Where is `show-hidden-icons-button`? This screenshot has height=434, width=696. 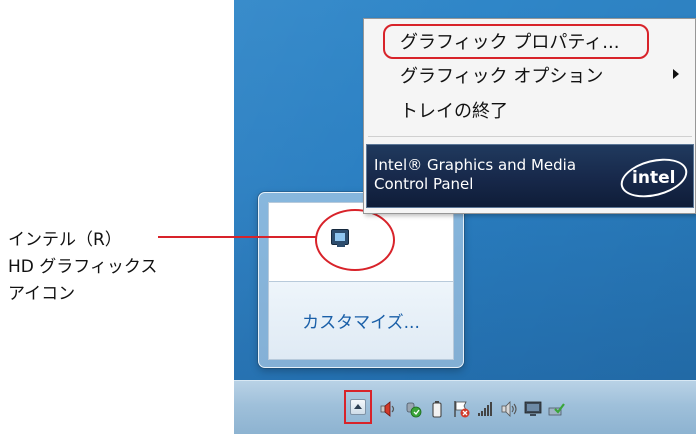 show-hidden-icons-button is located at coordinates (358, 407).